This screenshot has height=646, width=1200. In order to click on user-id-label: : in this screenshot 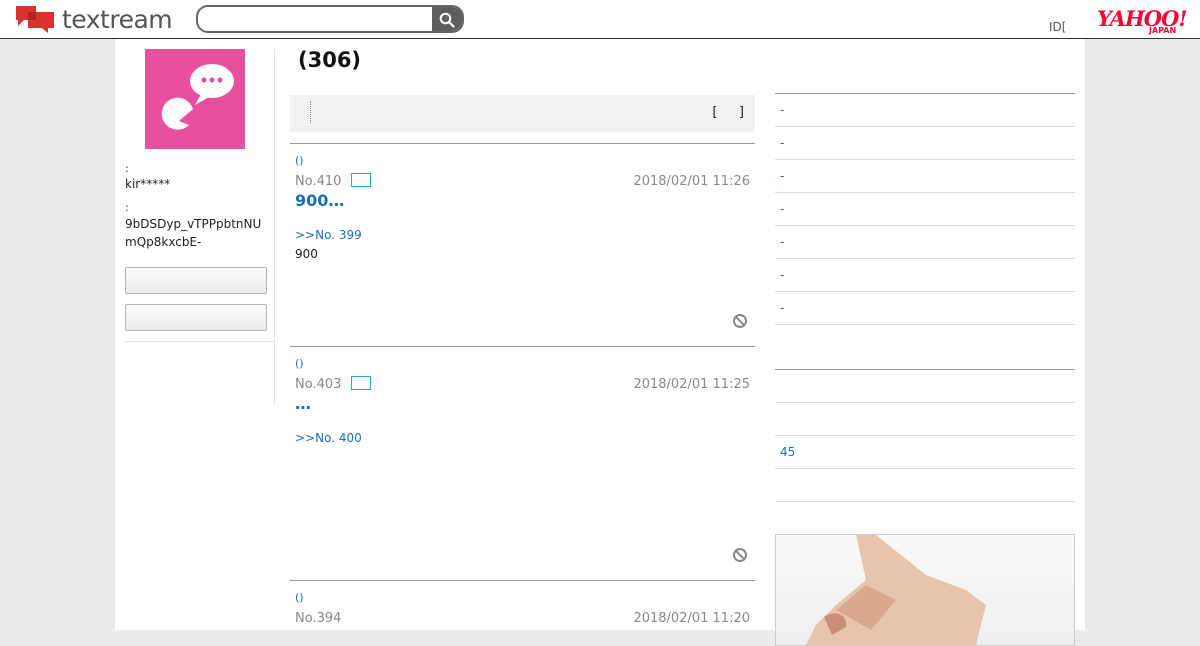, I will do `click(127, 207)`.